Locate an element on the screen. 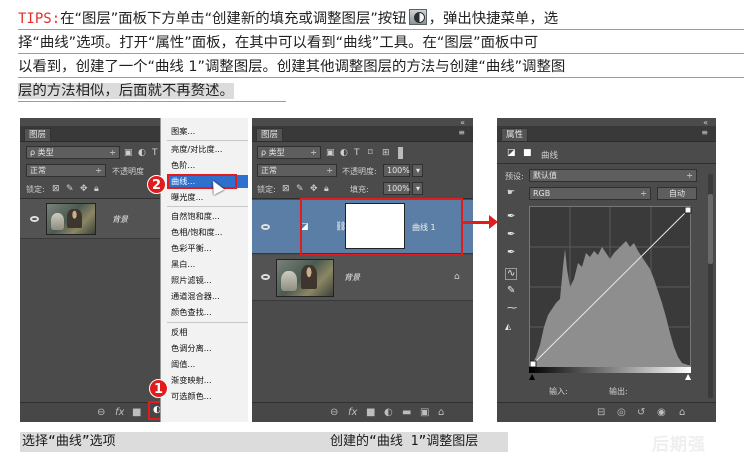 Image resolution: width=753 pixels, height=460 pixels. new-layer-icon: ▣ is located at coordinates (424, 413).